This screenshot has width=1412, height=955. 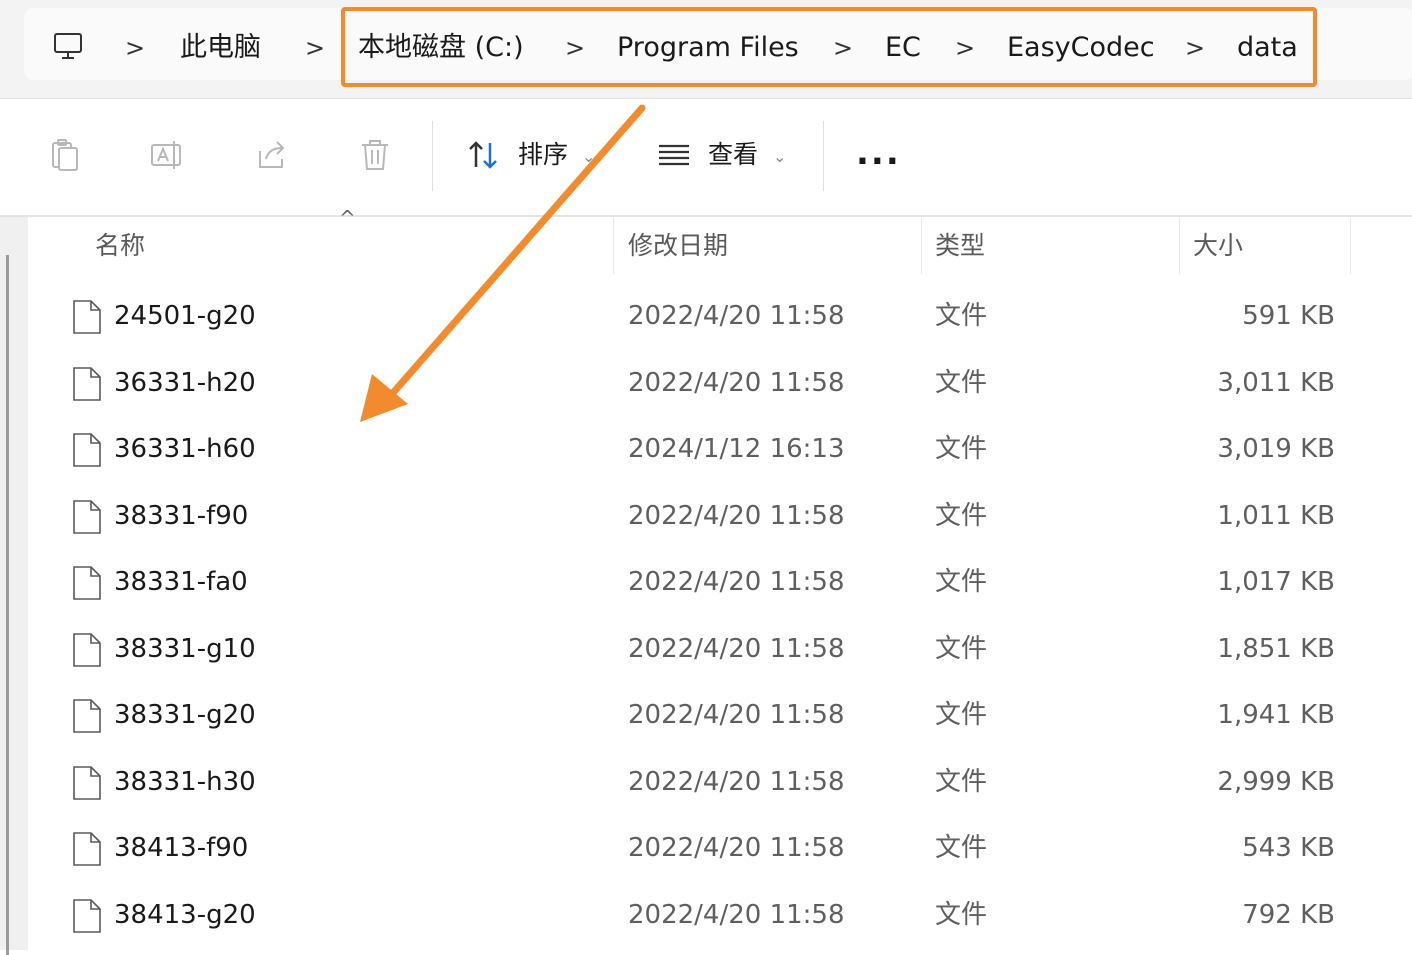 I want to click on this-pc-icon, so click(x=68, y=46).